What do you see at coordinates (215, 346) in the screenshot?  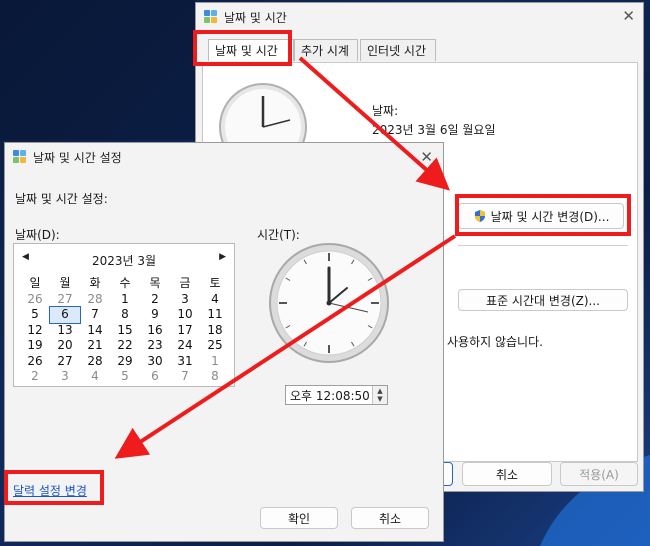 I see `calendar-day: 25` at bounding box center [215, 346].